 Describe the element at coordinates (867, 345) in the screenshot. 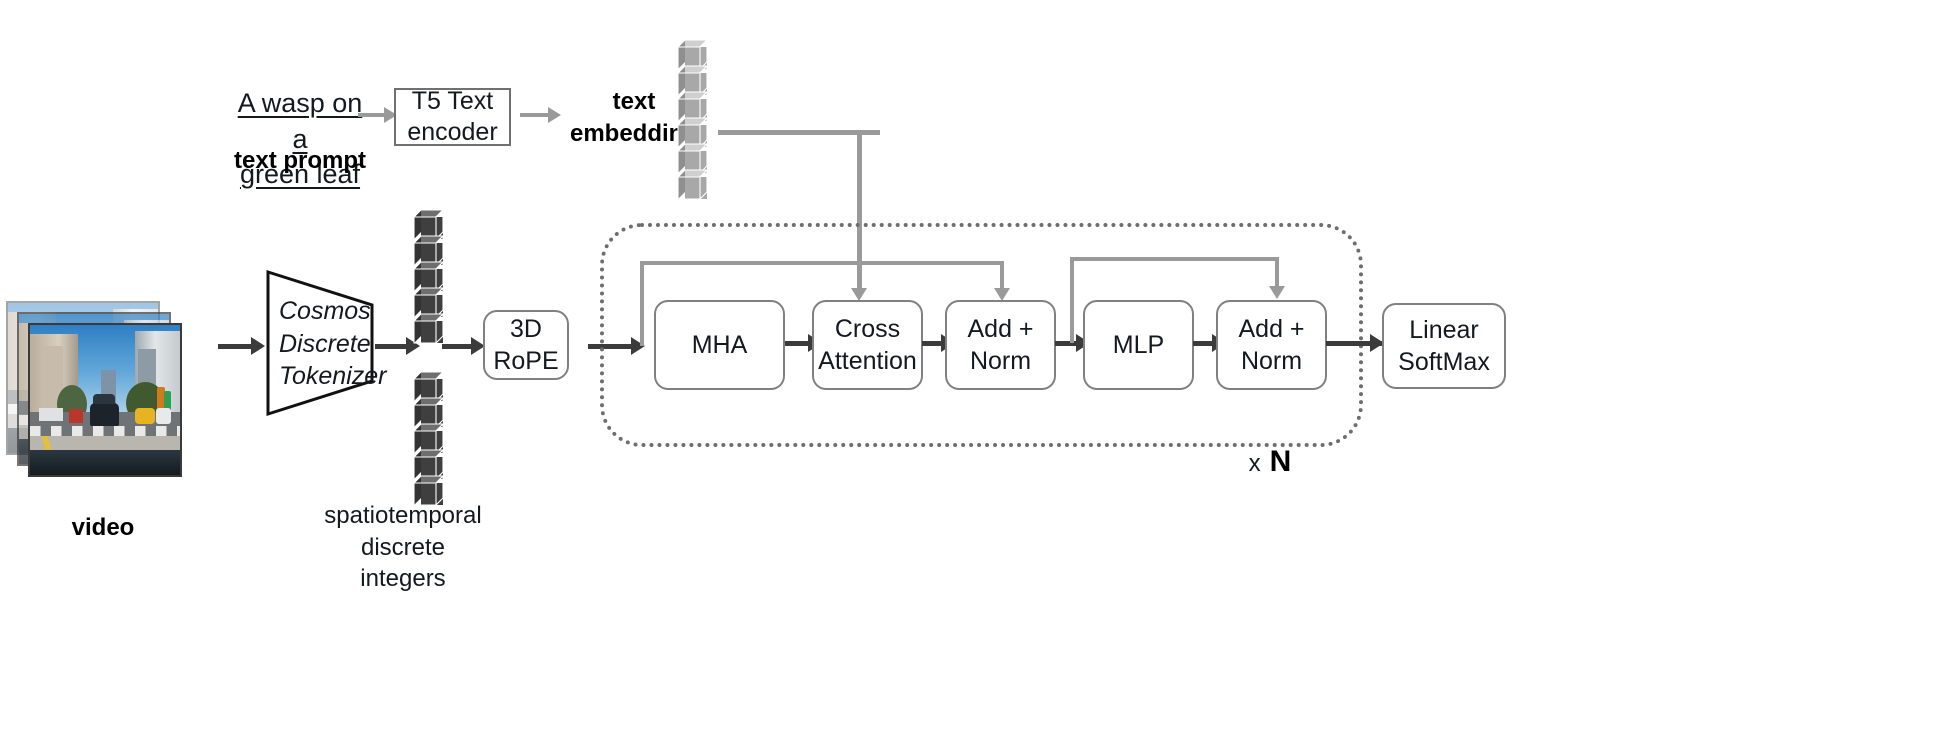

I see `block-cross-attention: Cross Attention` at that location.